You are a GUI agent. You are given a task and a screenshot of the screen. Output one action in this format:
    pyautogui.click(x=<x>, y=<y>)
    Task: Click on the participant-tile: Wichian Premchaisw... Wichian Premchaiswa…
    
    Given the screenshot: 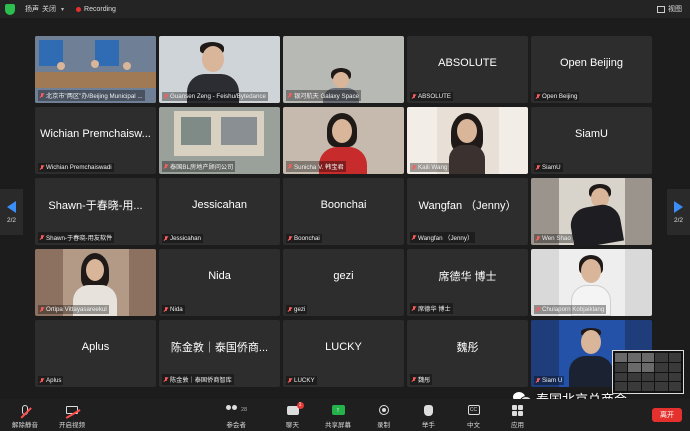 What is the action you would take?
    pyautogui.click(x=95, y=140)
    